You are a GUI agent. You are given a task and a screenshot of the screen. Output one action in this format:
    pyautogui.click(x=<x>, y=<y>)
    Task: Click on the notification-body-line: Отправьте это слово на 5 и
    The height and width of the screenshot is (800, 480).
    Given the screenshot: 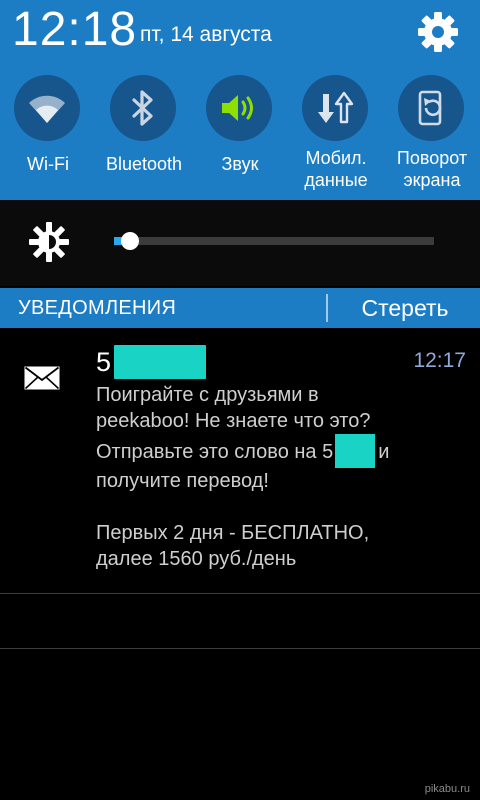 What is the action you would take?
    pyautogui.click(x=281, y=451)
    